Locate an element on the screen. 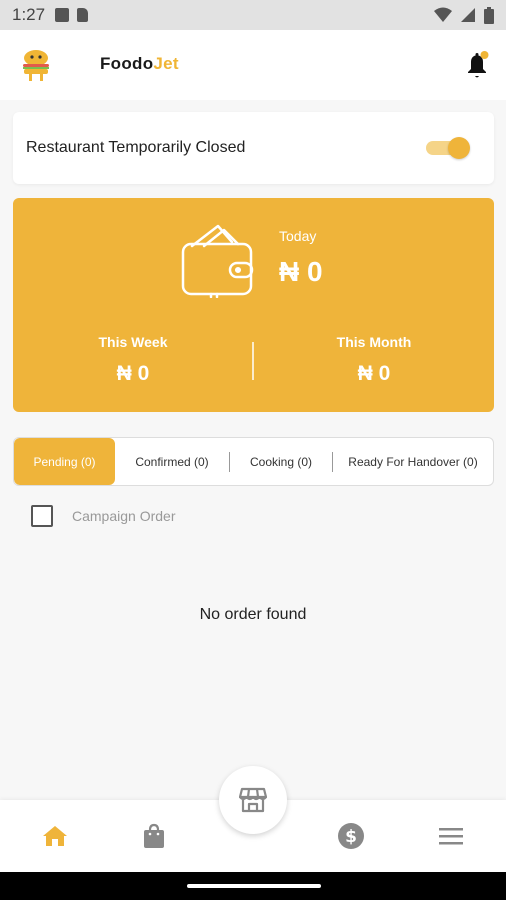 The width and height of the screenshot is (506, 900). battery-icon is located at coordinates (489, 15).